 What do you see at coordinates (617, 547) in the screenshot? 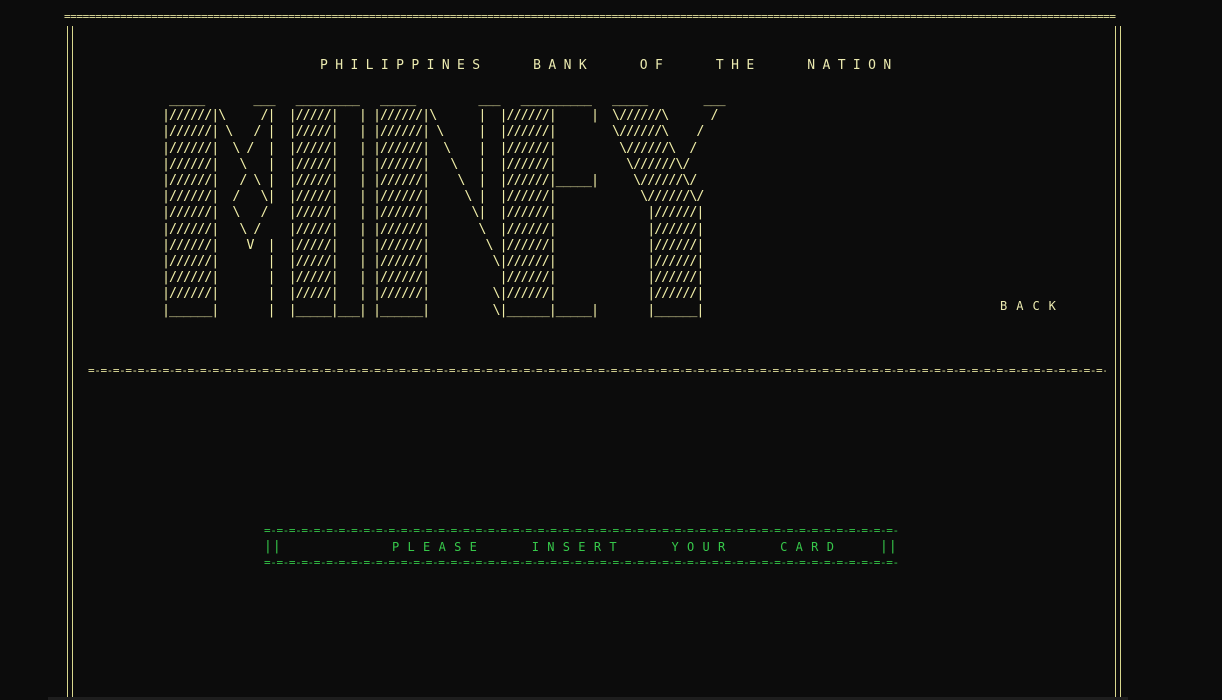
I see `insert-card-message: PLEASE INSERT YOUR CARD` at bounding box center [617, 547].